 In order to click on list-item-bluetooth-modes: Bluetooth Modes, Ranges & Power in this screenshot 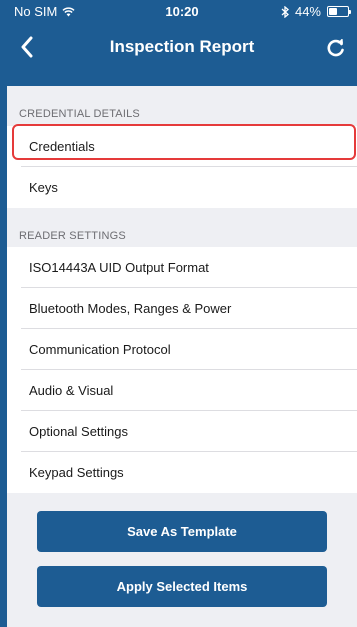, I will do `click(182, 308)`.